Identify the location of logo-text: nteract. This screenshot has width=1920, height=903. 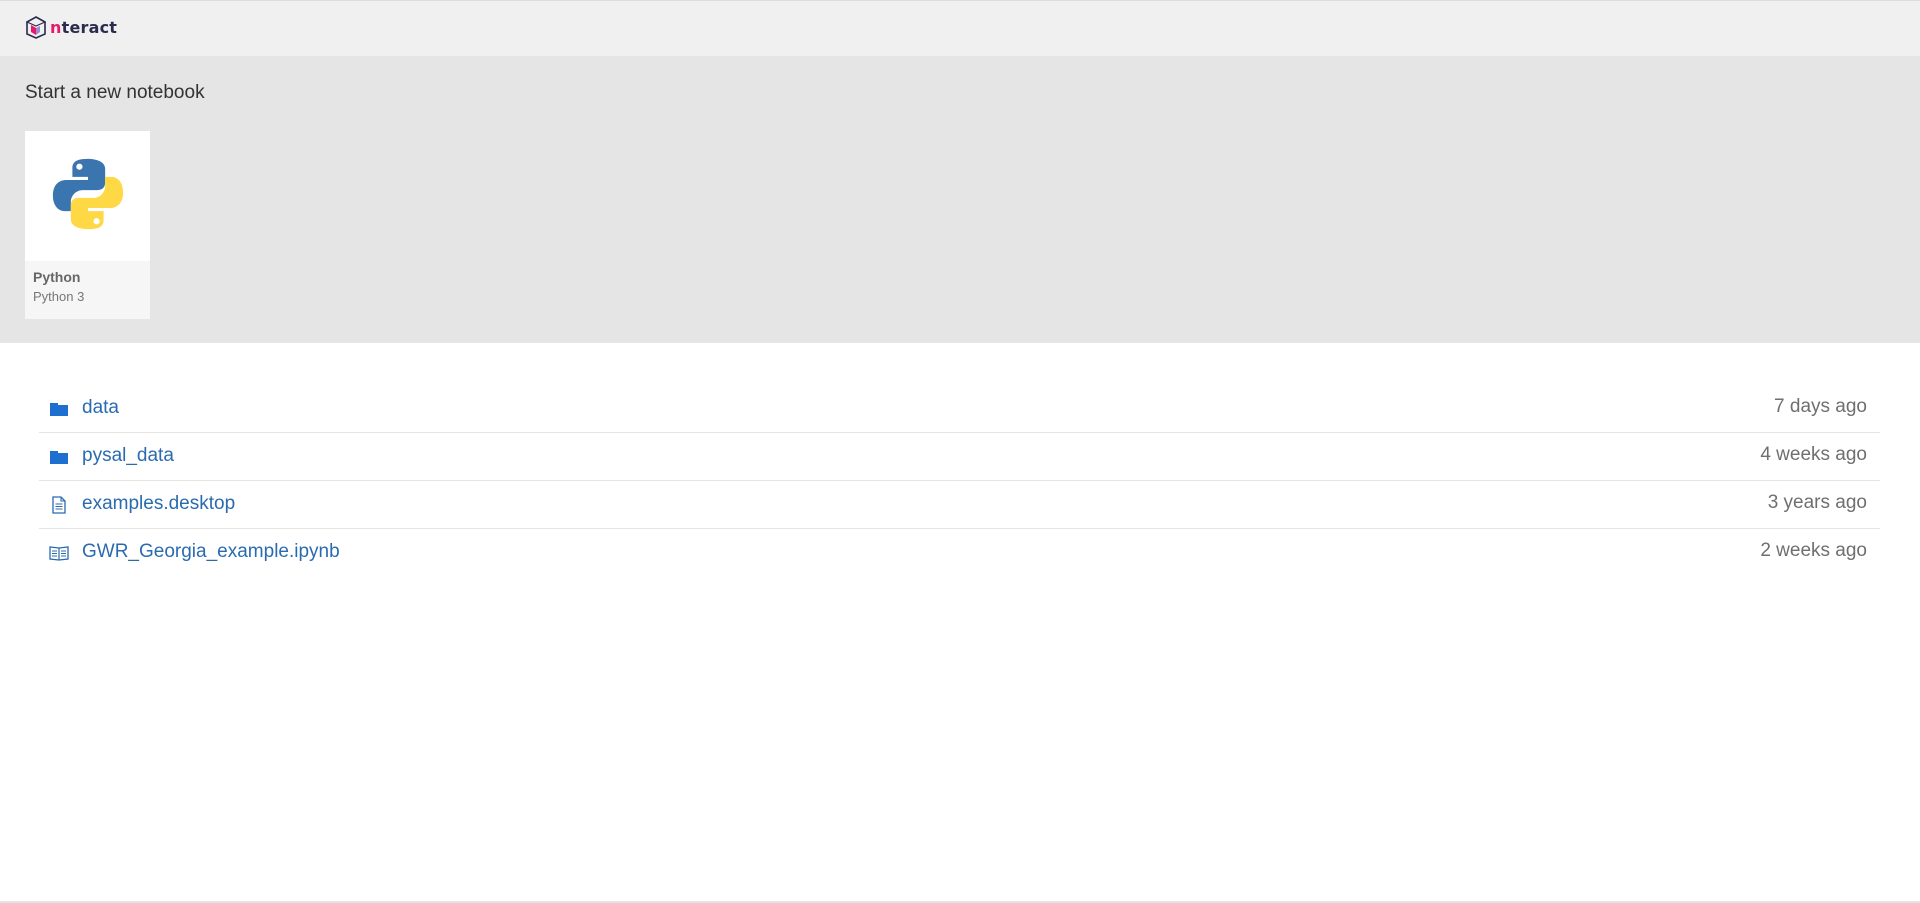
(83, 27).